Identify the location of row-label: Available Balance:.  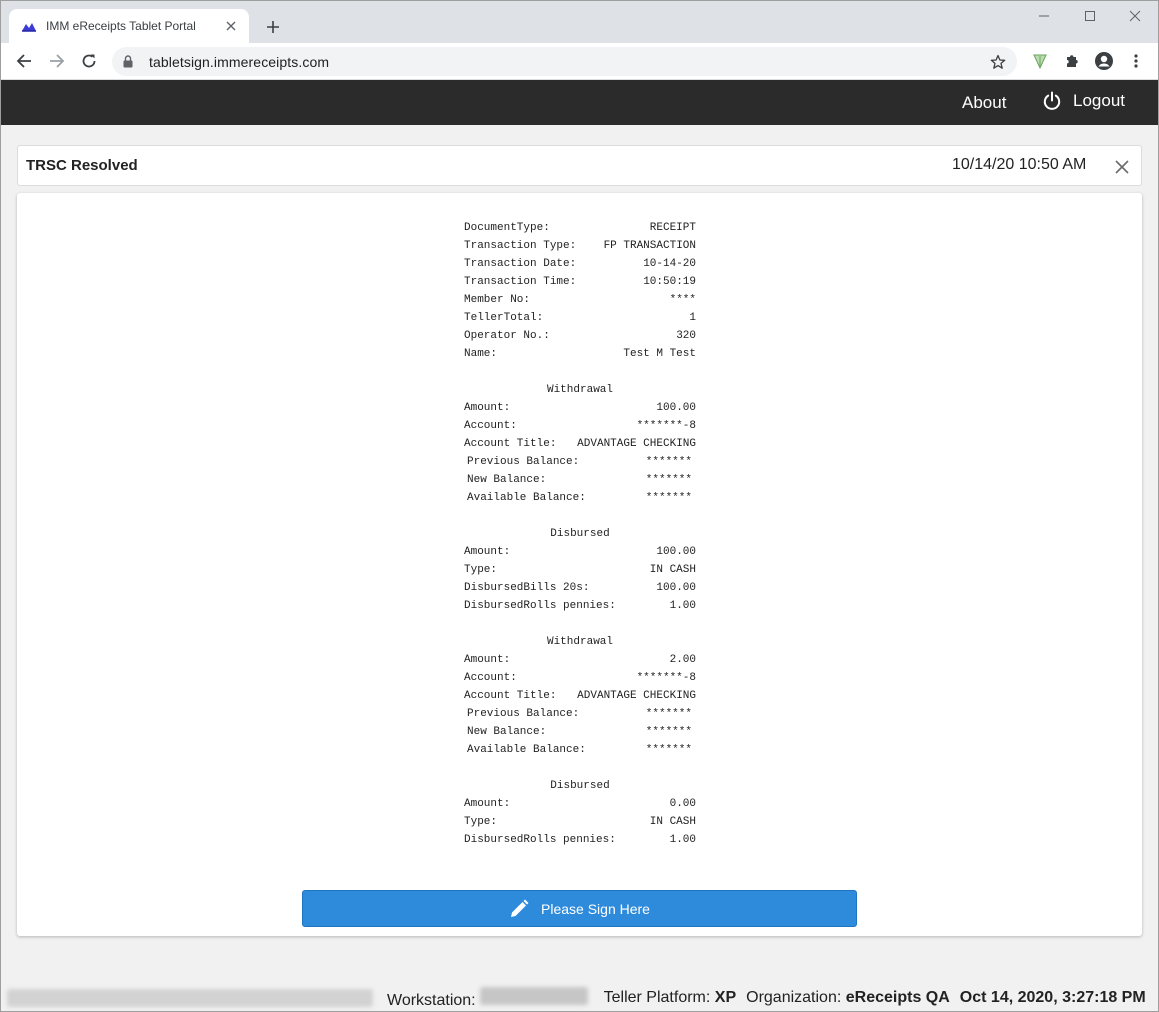
(526, 750).